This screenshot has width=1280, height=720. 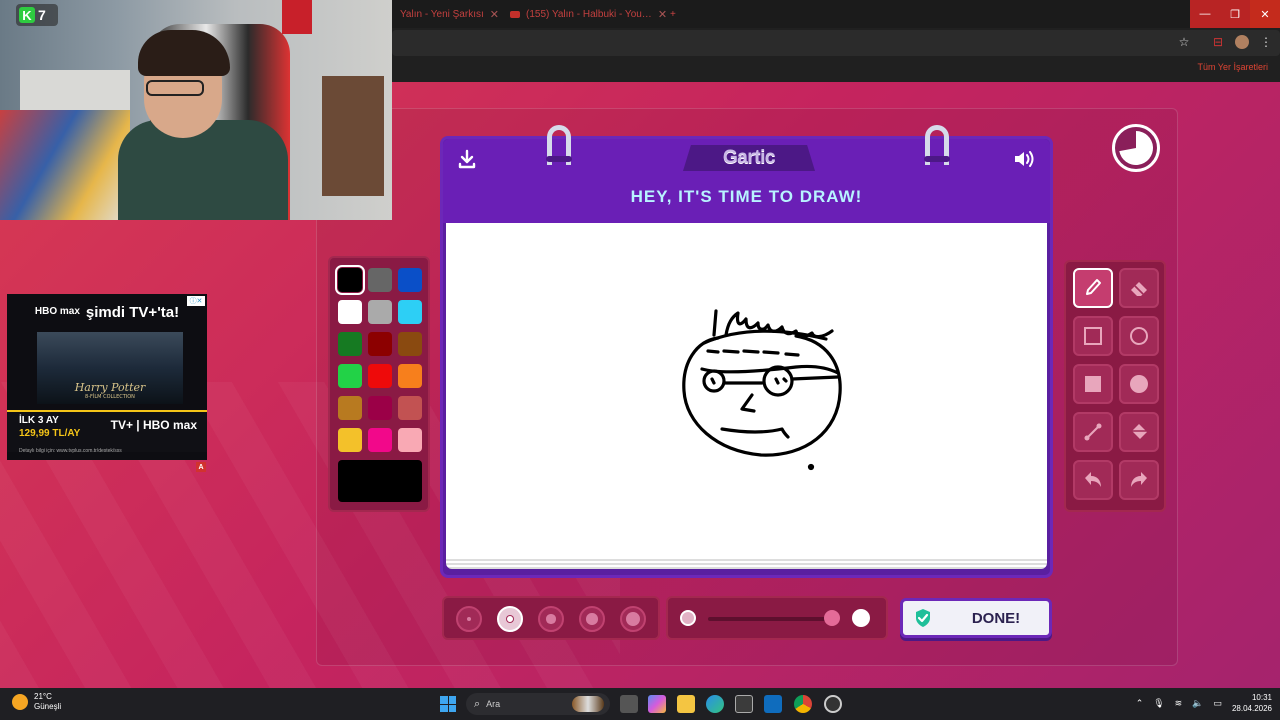 I want to click on fill-tool, so click(x=1139, y=432).